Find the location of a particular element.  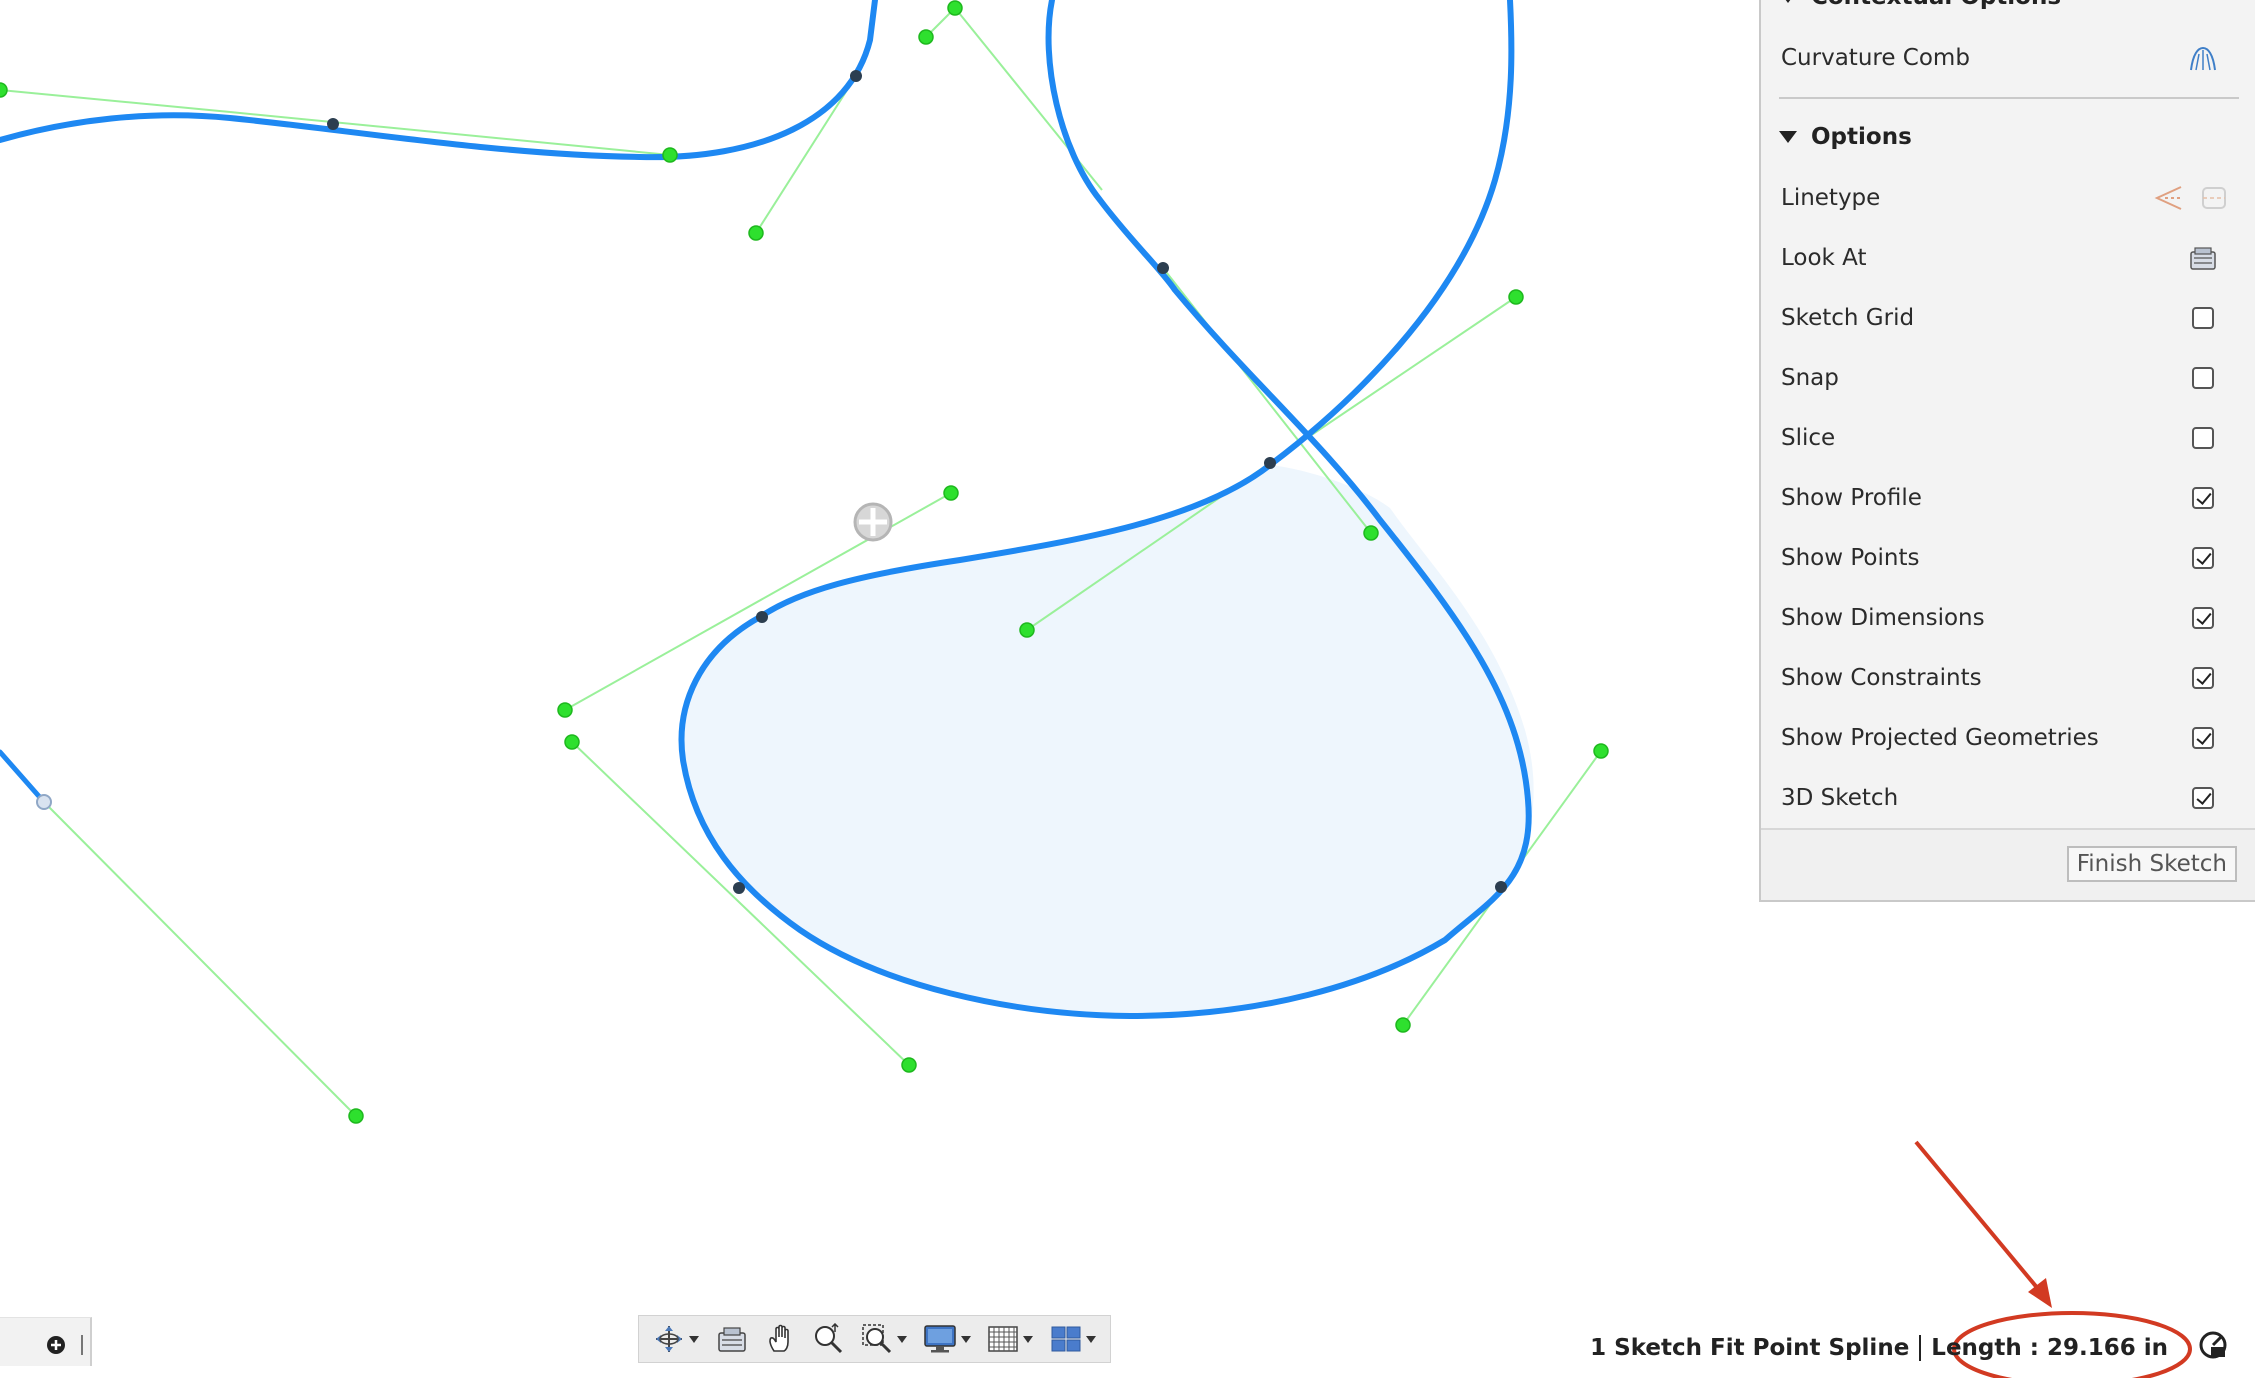

construction-linetype-icon is located at coordinates (2169, 198).